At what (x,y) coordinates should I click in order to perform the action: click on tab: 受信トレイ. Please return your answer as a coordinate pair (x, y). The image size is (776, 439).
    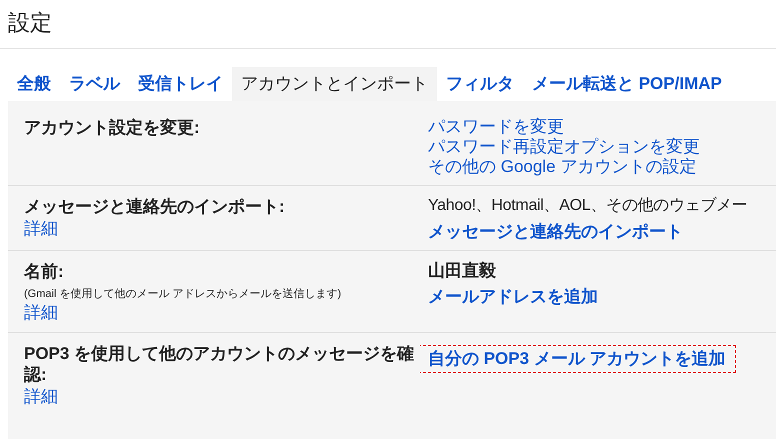
    Looking at the image, I should click on (180, 84).